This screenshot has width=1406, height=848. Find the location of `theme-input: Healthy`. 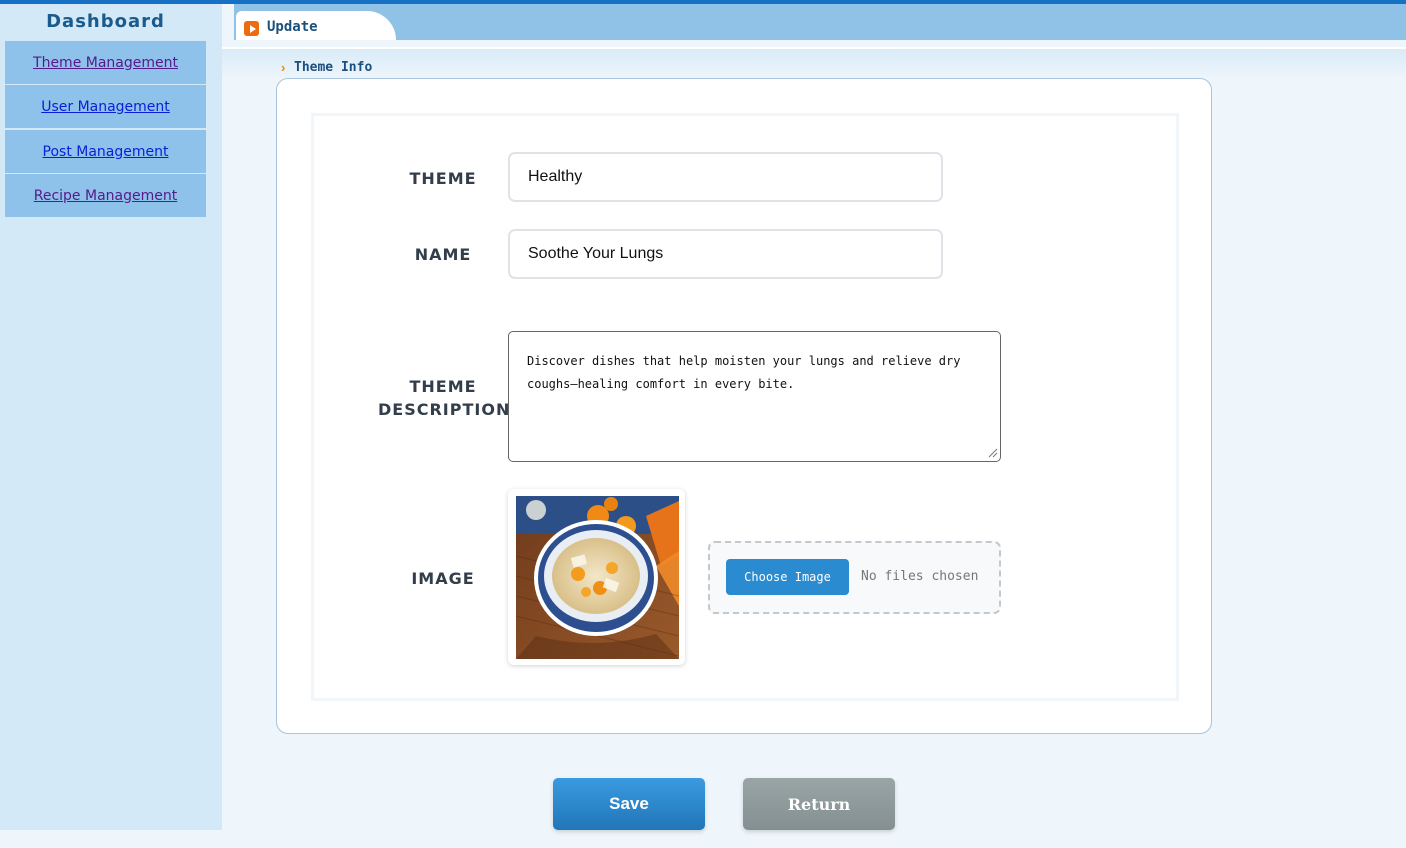

theme-input: Healthy is located at coordinates (725, 177).